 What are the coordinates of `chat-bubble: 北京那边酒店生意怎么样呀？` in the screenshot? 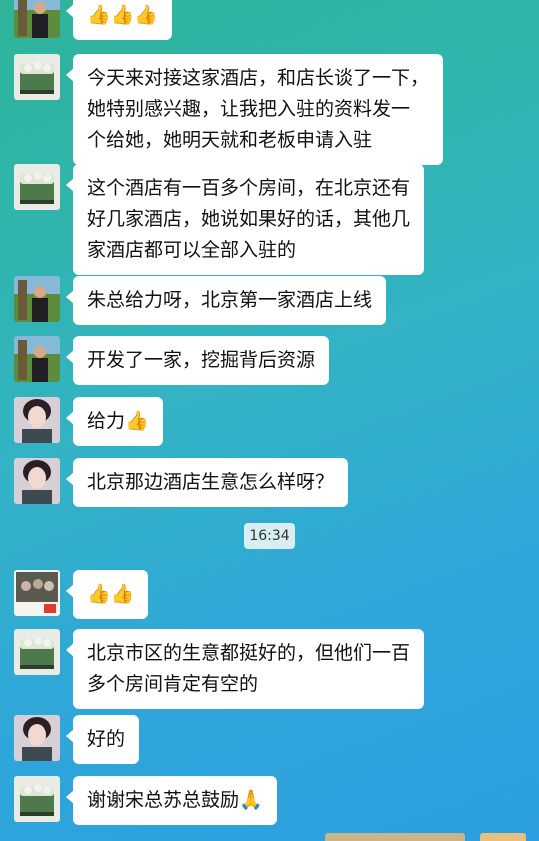 It's located at (207, 482).